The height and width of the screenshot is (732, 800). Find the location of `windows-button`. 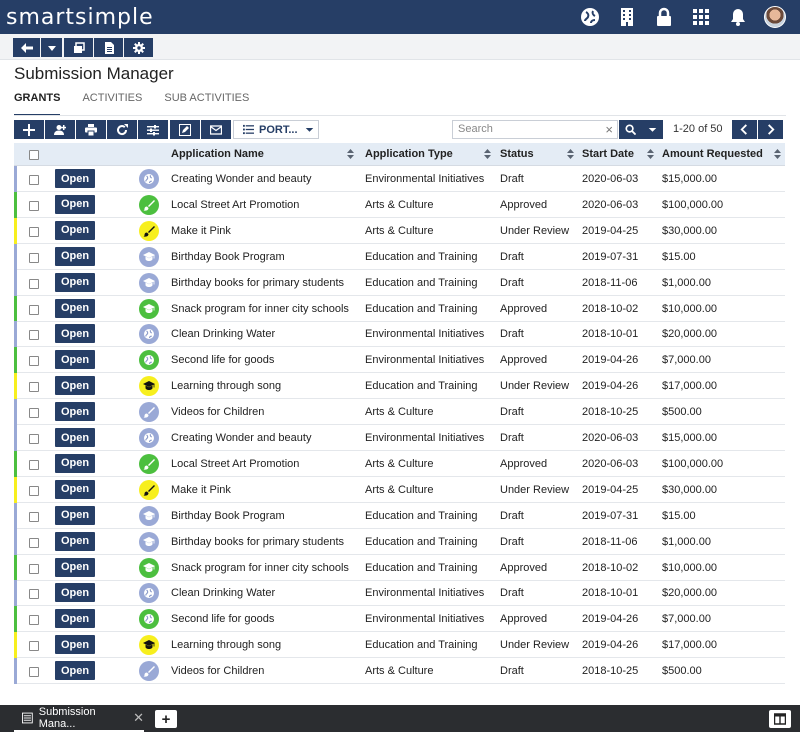

windows-button is located at coordinates (78, 47).